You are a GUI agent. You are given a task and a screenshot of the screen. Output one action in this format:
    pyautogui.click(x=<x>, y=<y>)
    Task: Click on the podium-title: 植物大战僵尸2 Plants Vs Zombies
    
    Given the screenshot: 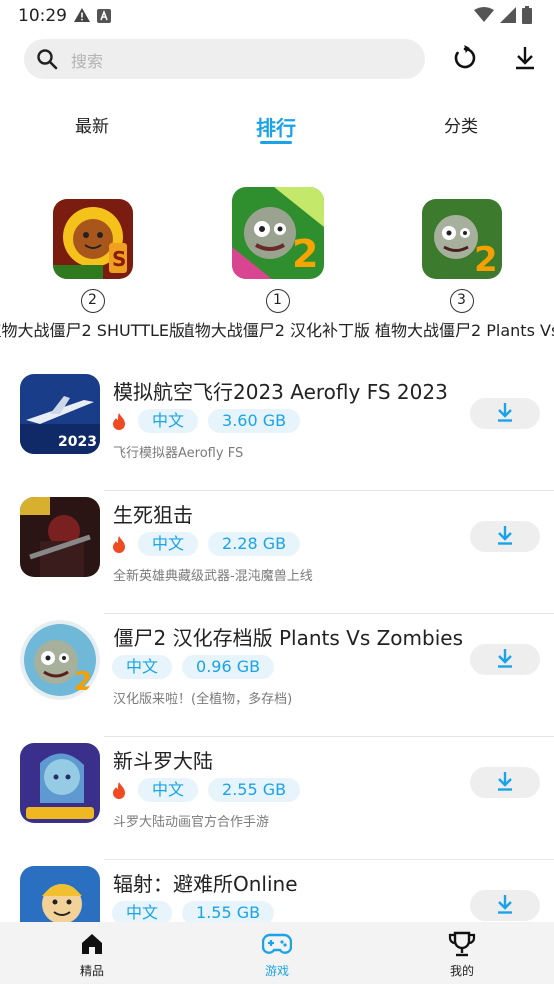 What is the action you would take?
    pyautogui.click(x=464, y=330)
    